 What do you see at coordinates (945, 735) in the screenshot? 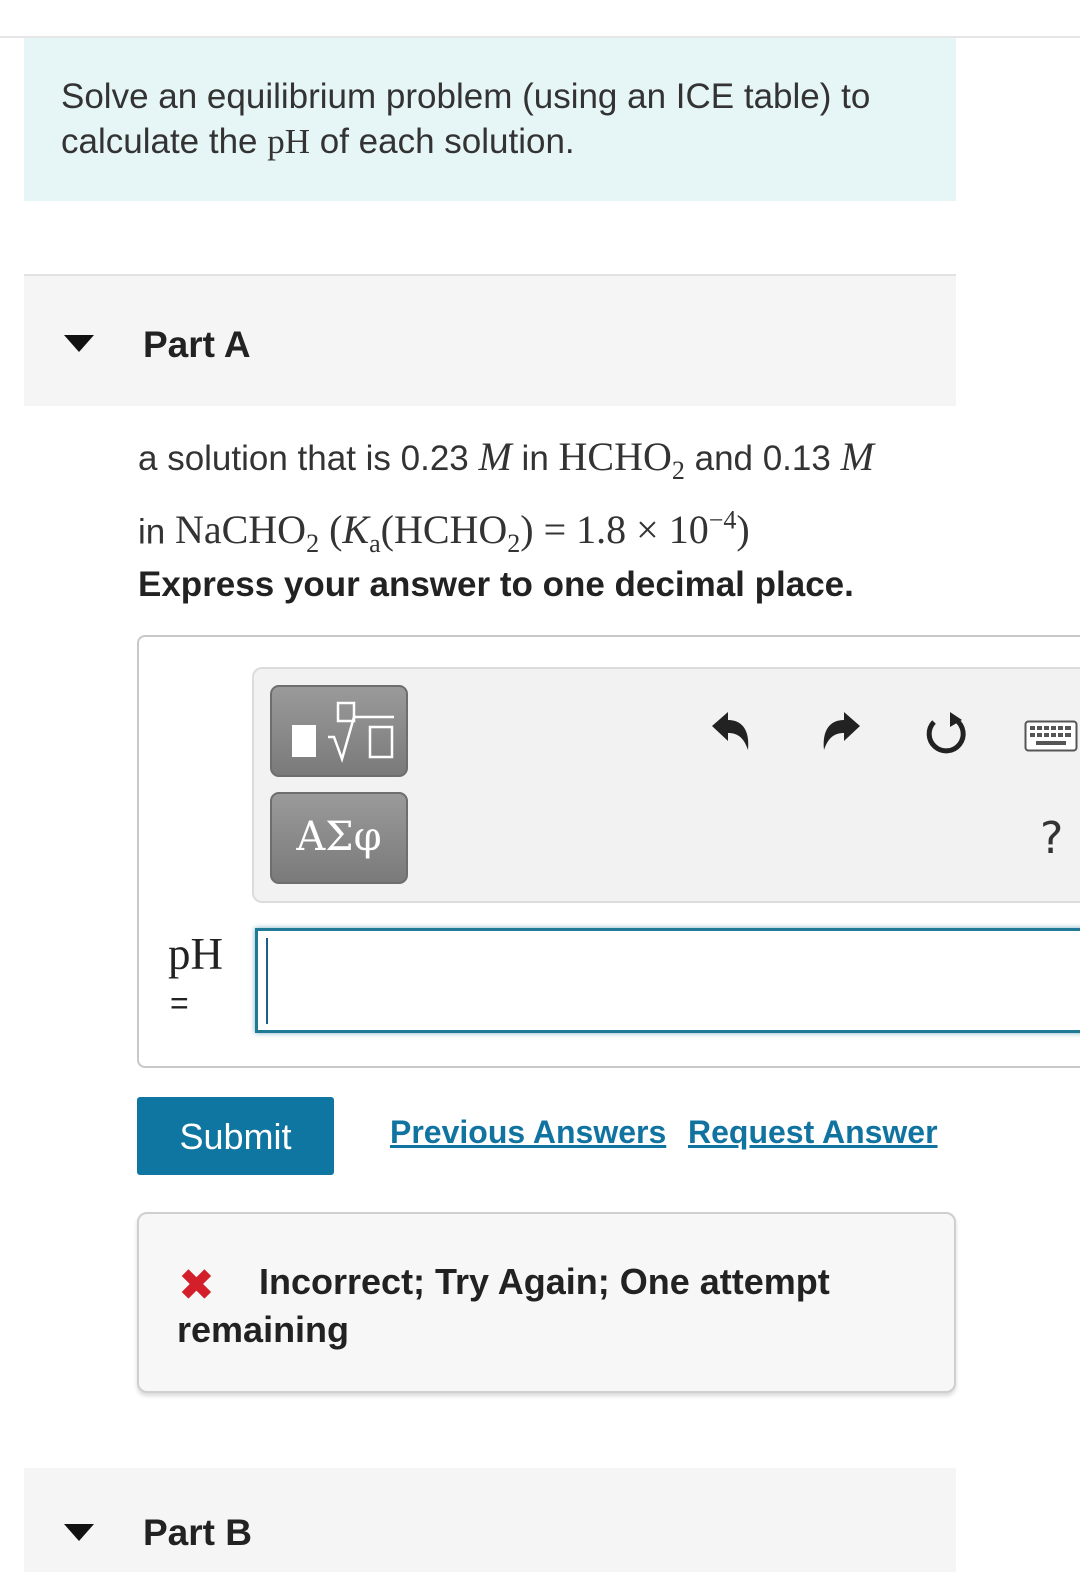
I see `reset-icon` at bounding box center [945, 735].